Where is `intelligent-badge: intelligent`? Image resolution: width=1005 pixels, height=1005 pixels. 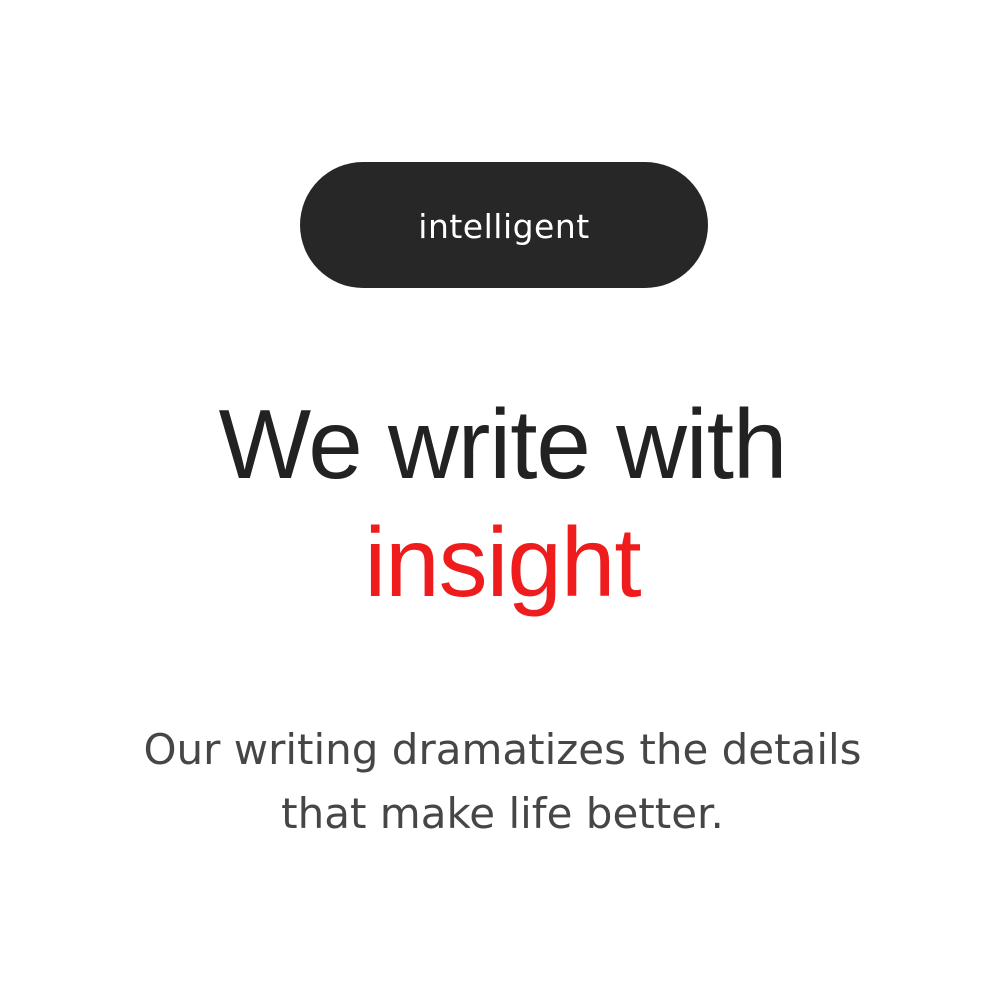
intelligent-badge: intelligent is located at coordinates (504, 225).